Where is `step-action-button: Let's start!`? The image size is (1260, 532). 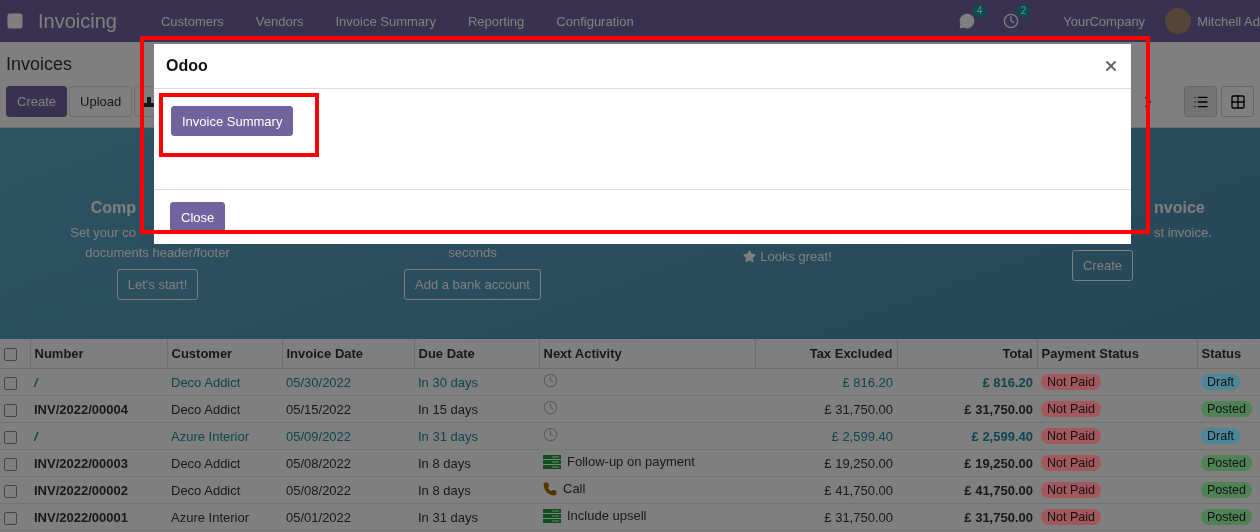 step-action-button: Let's start! is located at coordinates (157, 284).